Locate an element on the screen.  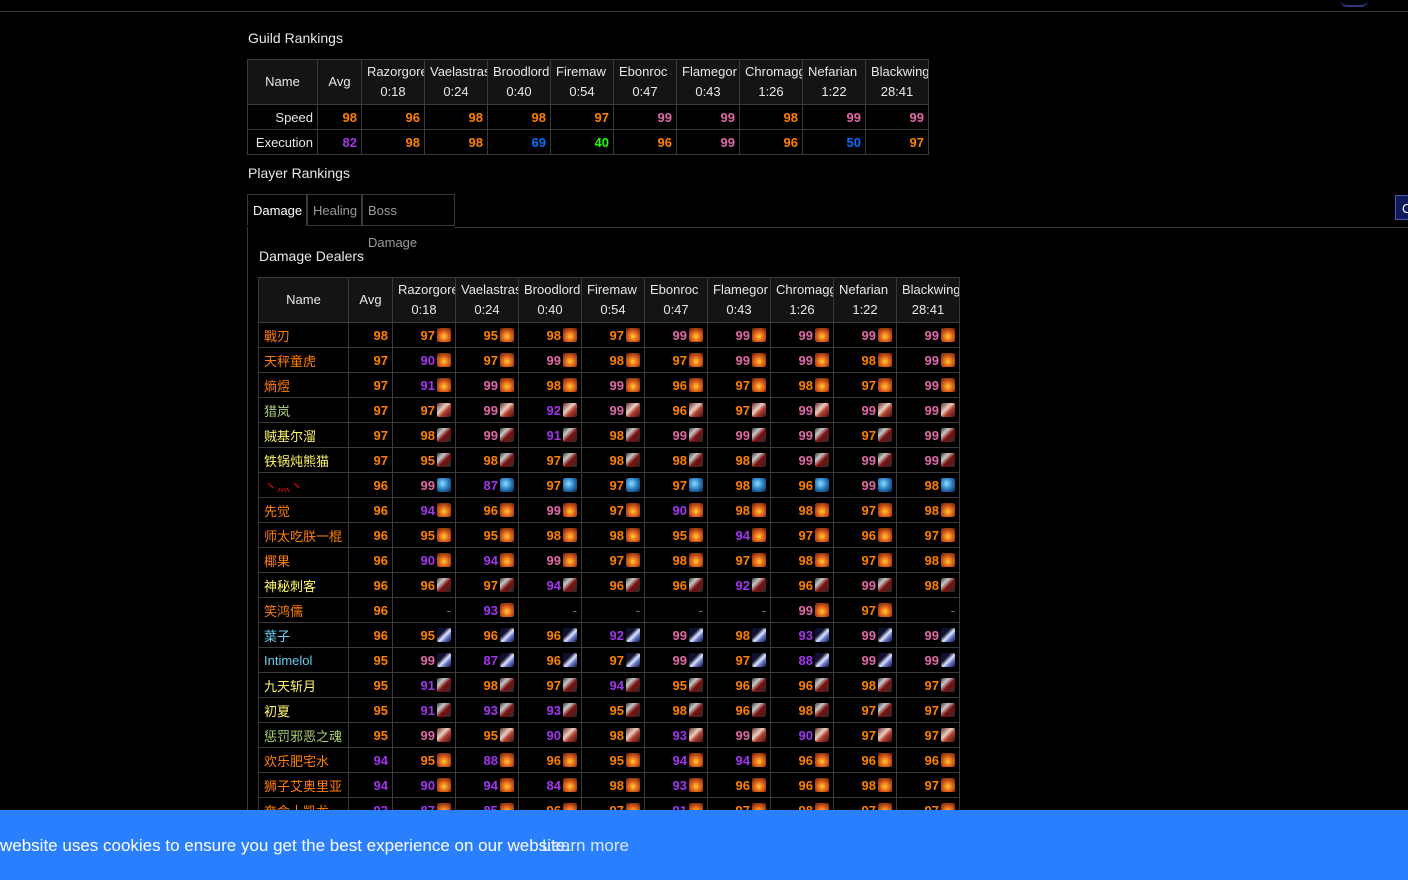
site-logo is located at coordinates (1354, 3).